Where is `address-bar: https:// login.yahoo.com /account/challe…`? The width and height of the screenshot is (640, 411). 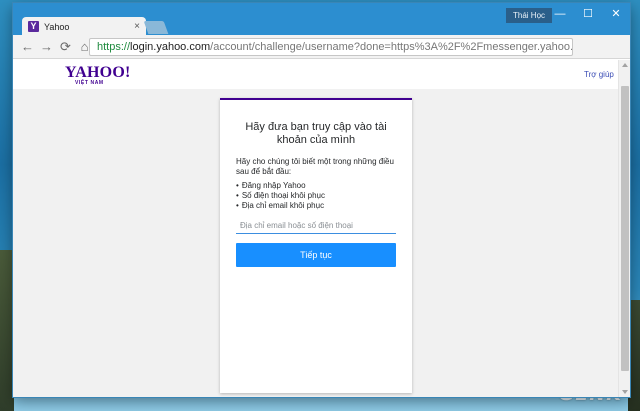 address-bar: https:// login.yahoo.com /account/challe… is located at coordinates (331, 47).